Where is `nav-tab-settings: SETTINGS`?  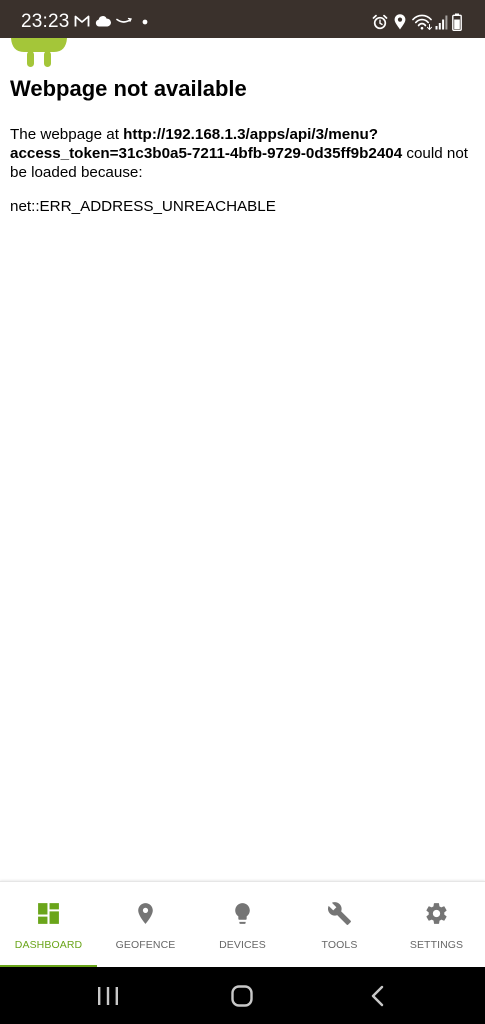
nav-tab-settings: SETTINGS is located at coordinates (436, 925).